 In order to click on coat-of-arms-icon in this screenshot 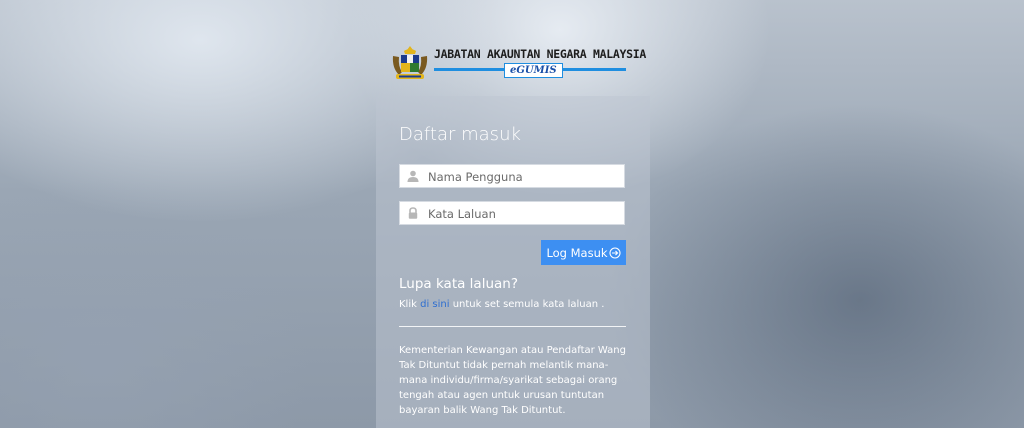, I will do `click(410, 62)`.